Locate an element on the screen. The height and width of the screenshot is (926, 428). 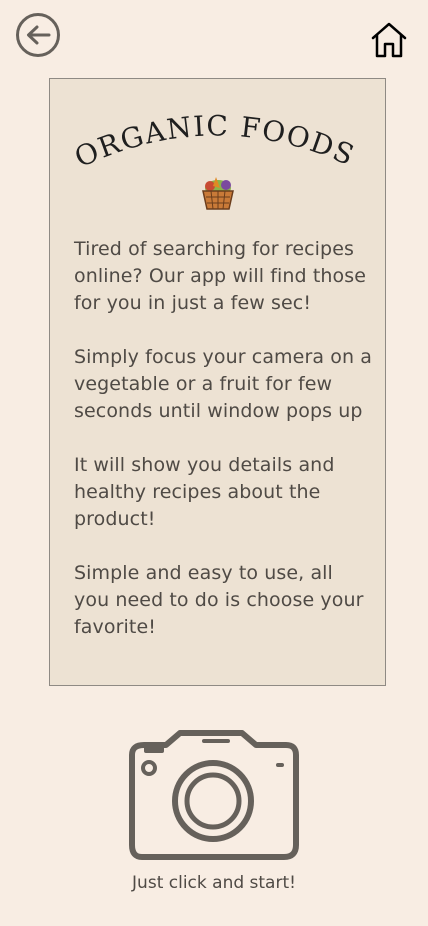
camera-icon is located at coordinates (214, 793).